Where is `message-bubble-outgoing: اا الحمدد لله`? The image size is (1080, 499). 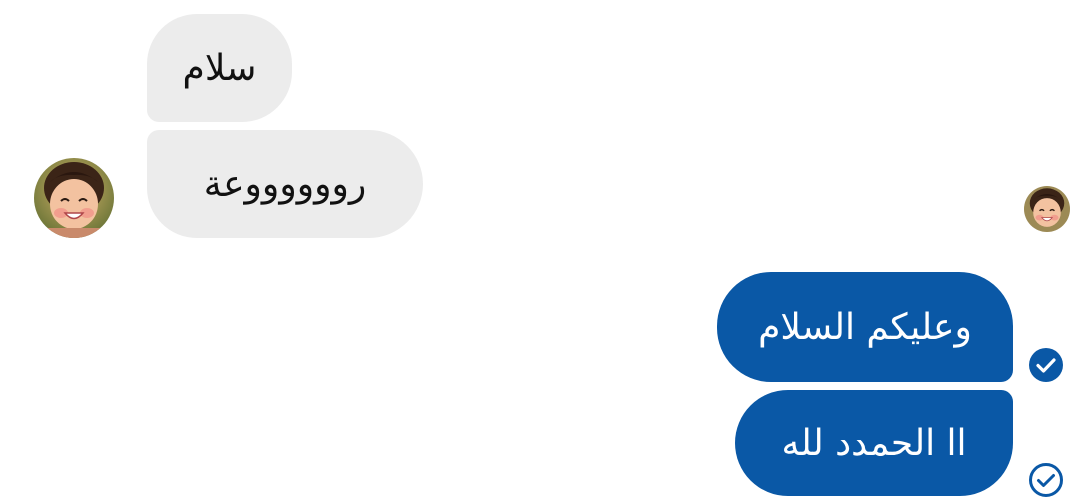 message-bubble-outgoing: اا الحمدد لله is located at coordinates (874, 443).